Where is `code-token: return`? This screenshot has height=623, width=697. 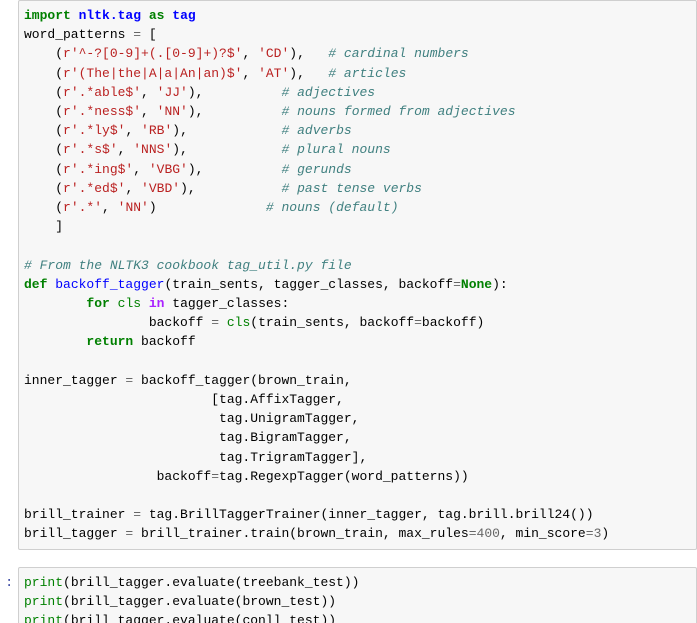
code-token: return is located at coordinates (110, 342).